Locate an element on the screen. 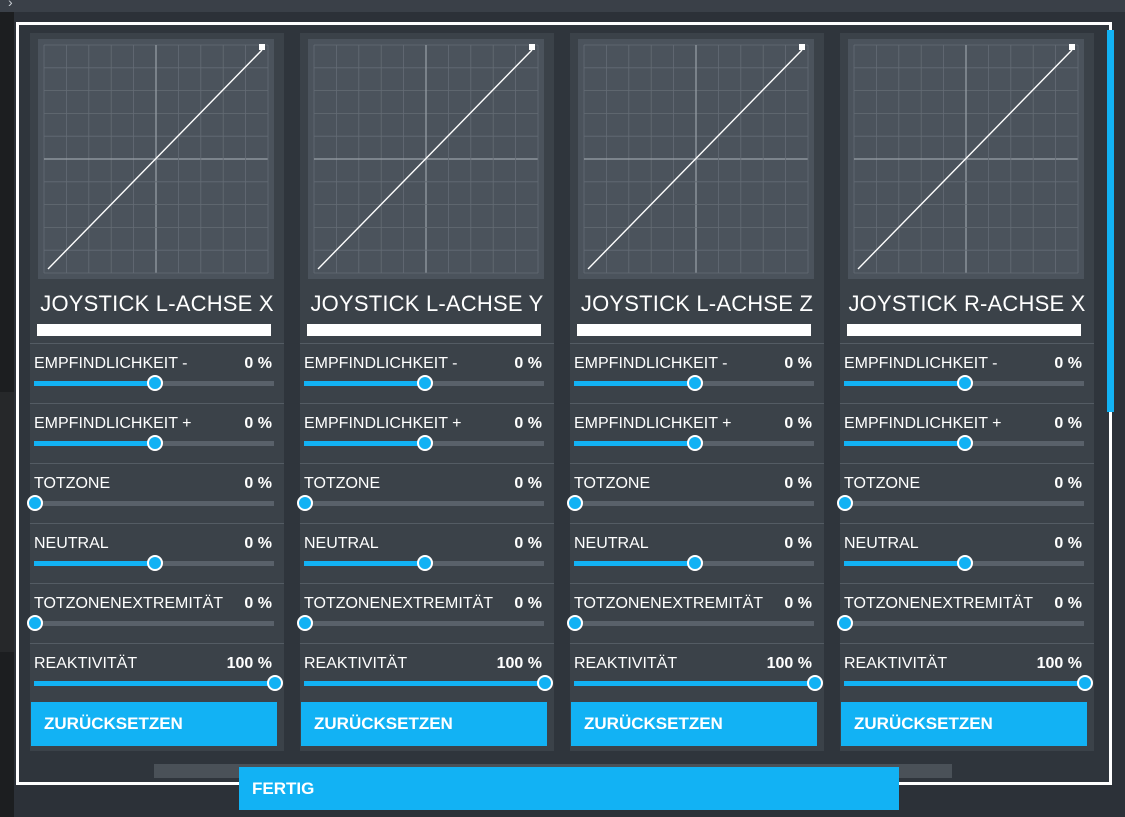  setting-label: TOTZONENEXTREMITÄT is located at coordinates (669, 603).